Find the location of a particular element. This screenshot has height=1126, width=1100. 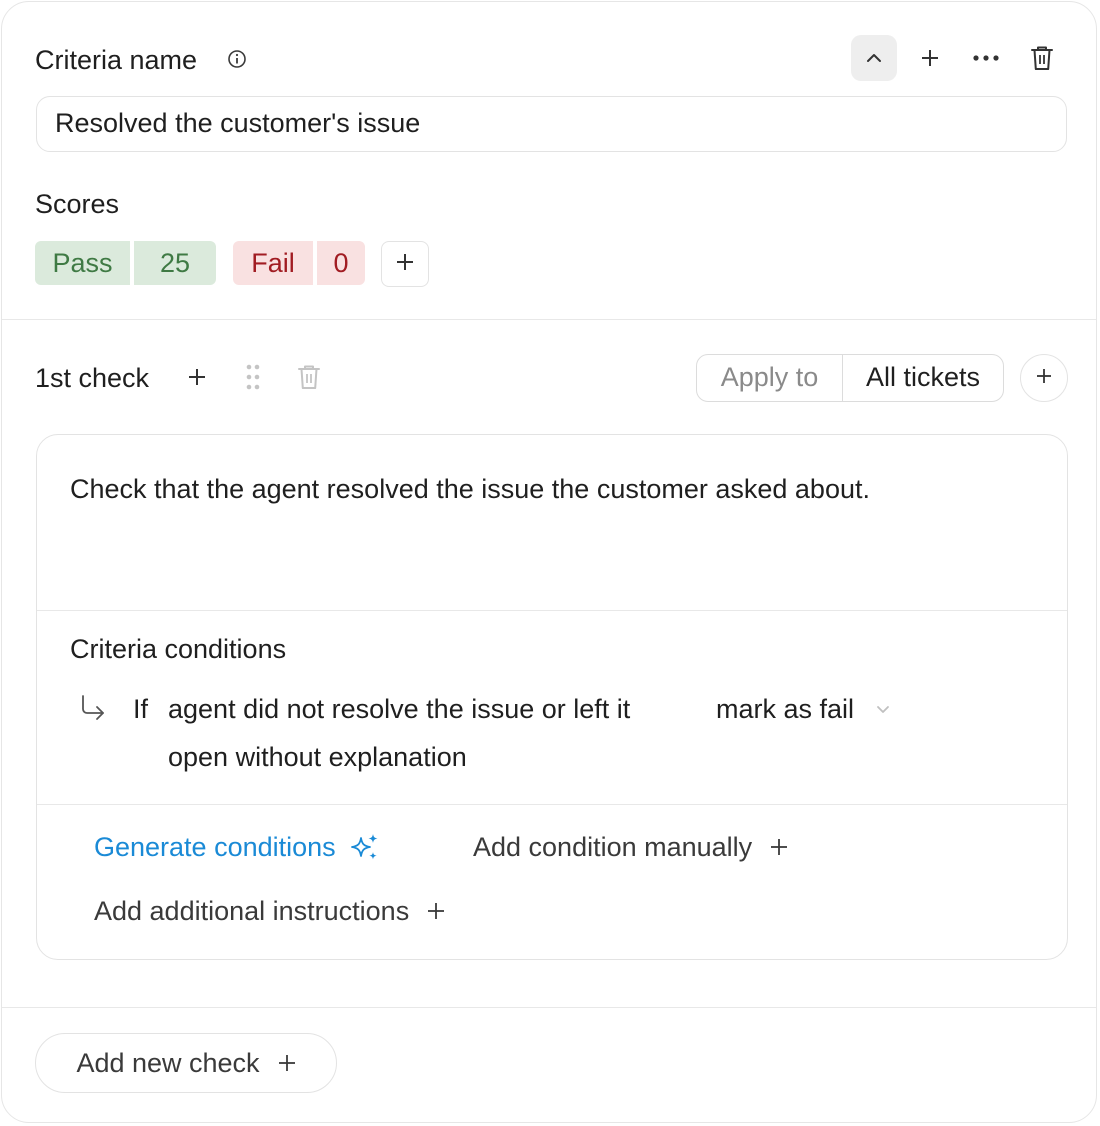

add-criteria-button is located at coordinates (930, 58).